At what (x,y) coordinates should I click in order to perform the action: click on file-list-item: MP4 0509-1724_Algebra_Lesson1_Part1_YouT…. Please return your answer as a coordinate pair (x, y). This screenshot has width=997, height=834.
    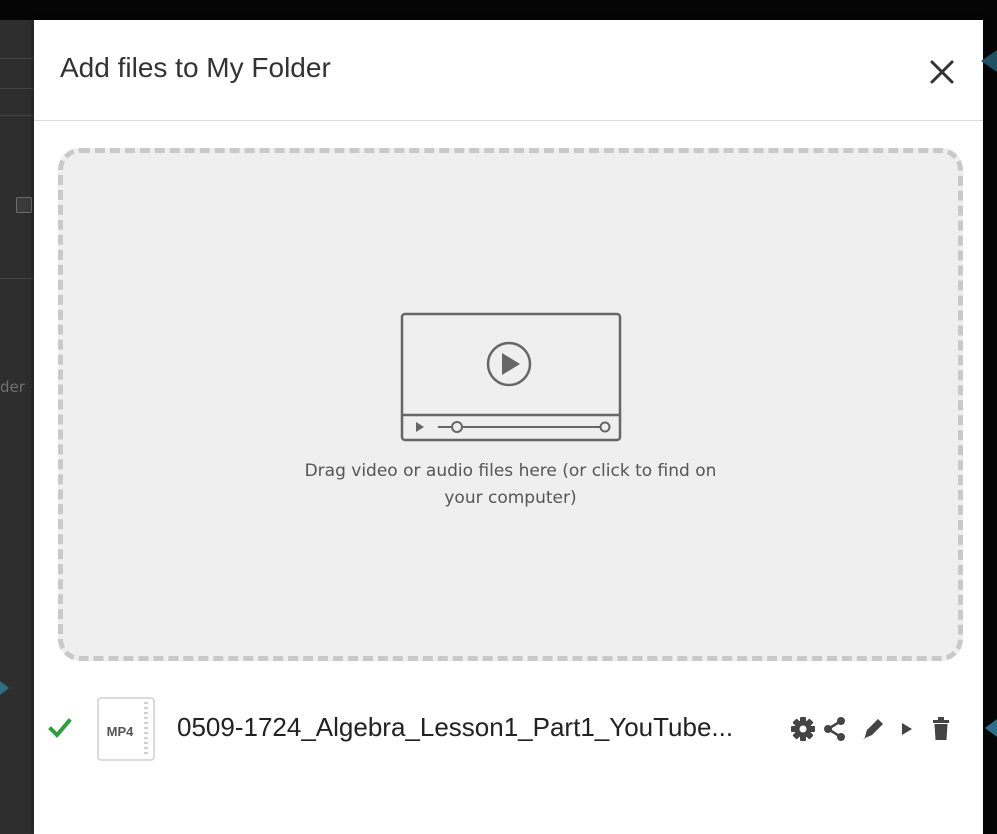
    Looking at the image, I should click on (508, 727).